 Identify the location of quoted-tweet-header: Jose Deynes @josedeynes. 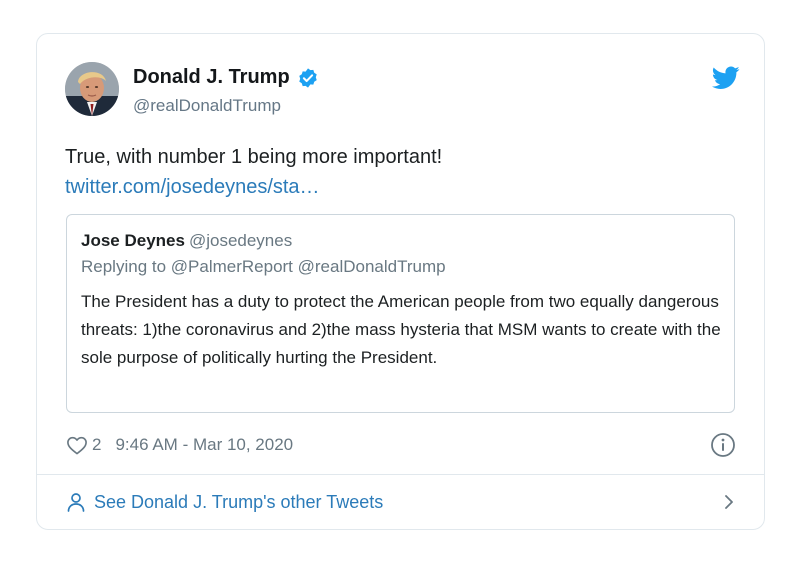
(400, 241).